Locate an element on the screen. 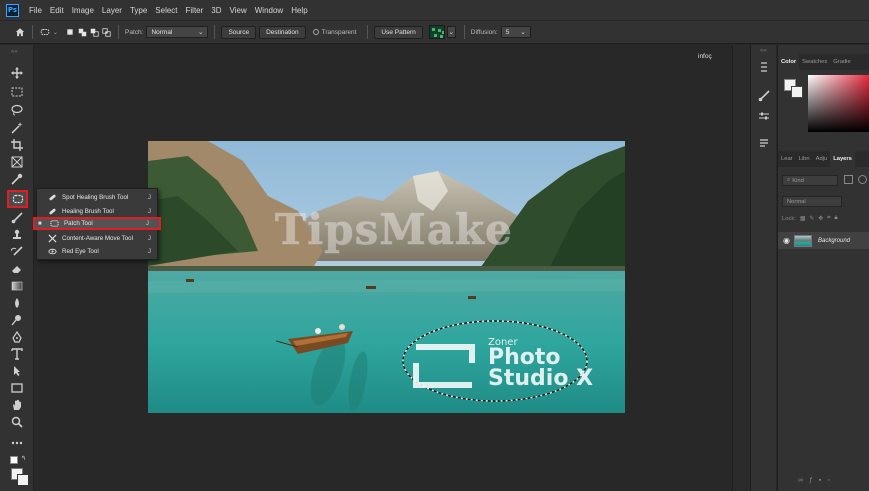  tab-adjustments: Adju is located at coordinates (822, 159).